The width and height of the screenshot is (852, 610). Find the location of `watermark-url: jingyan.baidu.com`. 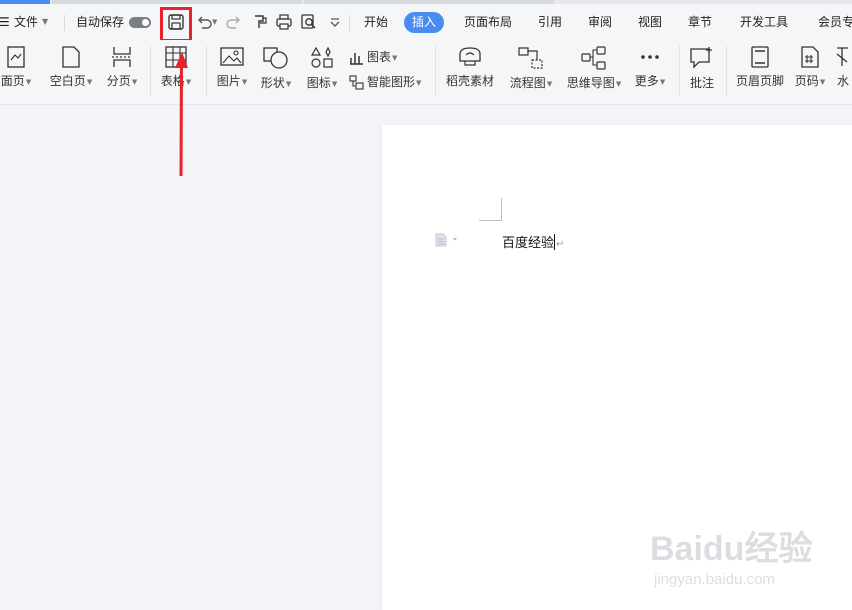

watermark-url: jingyan.baidu.com is located at coordinates (714, 579).